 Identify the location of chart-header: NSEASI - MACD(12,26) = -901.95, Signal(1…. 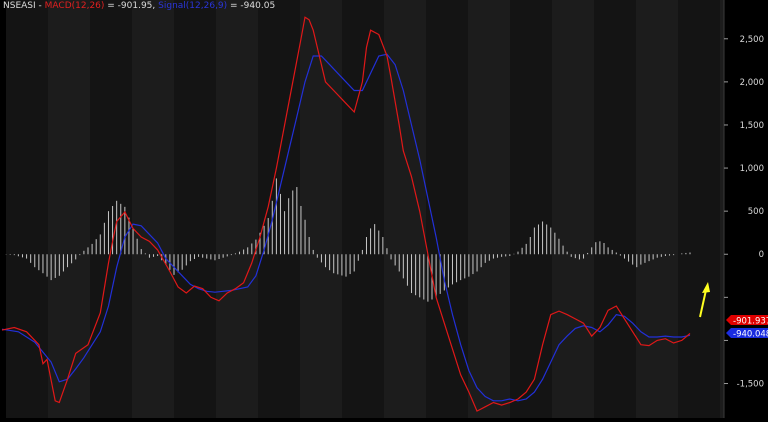
(139, 6).